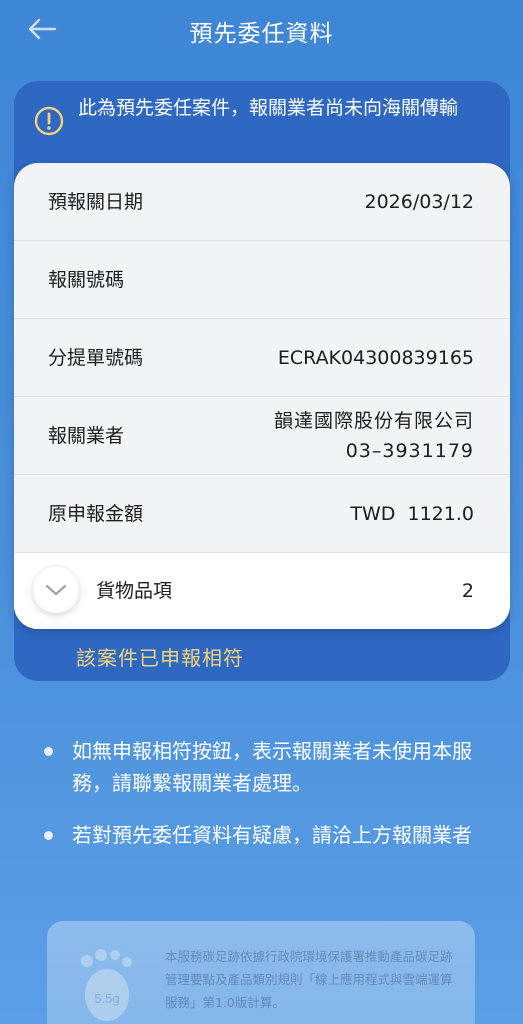 The width and height of the screenshot is (523, 1024). What do you see at coordinates (257, 124) in the screenshot?
I see `pre-authorization-notice: 此為預先委任案件，報關業者尚未向海關傳輸` at bounding box center [257, 124].